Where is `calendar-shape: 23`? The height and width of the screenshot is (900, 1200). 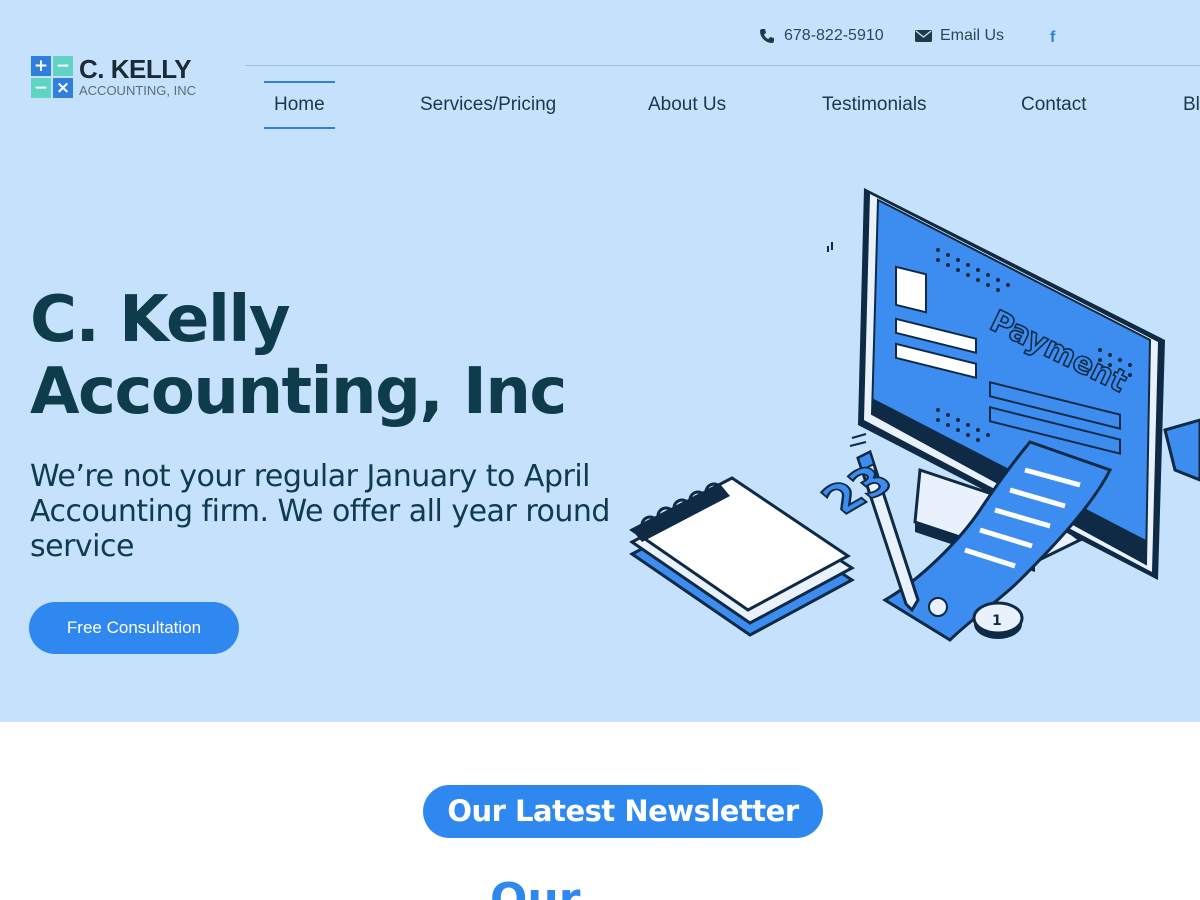
calendar-shape: 23 is located at coordinates (767, 546).